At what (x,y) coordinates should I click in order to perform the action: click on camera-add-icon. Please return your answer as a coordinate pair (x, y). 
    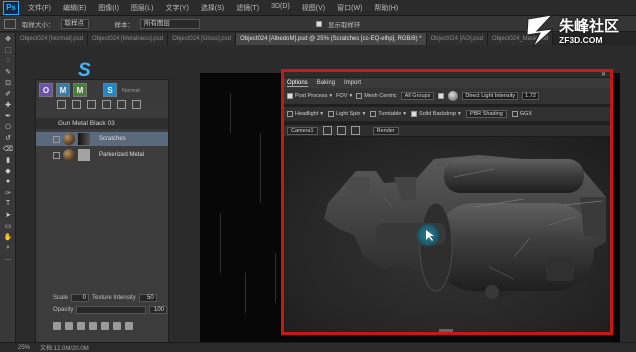
    Looking at the image, I should click on (327, 130).